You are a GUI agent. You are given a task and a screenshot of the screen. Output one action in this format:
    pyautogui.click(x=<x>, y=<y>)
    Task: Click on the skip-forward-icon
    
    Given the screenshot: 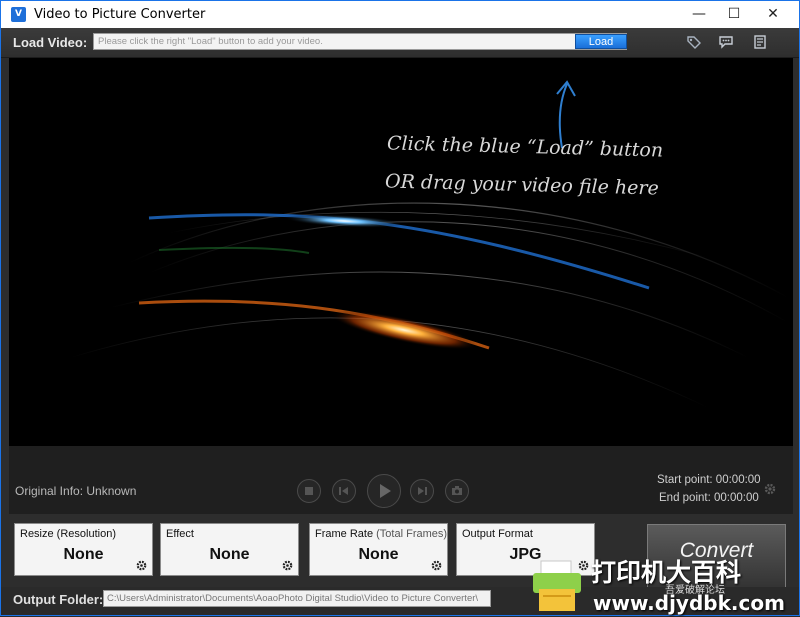 What is the action you would take?
    pyautogui.click(x=422, y=491)
    